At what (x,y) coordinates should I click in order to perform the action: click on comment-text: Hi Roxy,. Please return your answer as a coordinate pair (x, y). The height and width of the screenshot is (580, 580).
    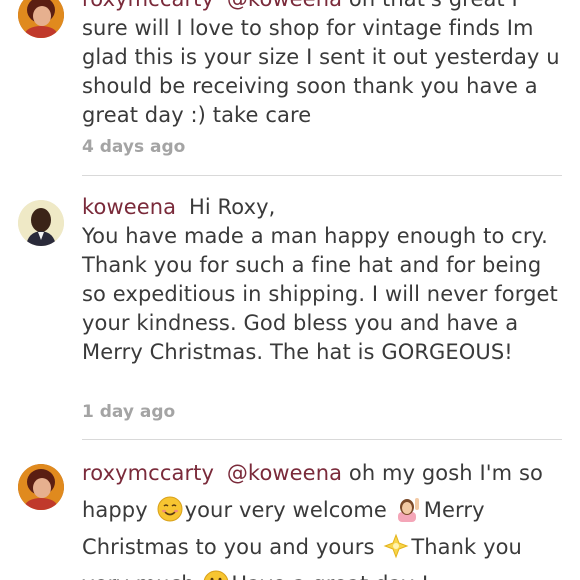
    Looking at the image, I should click on (232, 207).